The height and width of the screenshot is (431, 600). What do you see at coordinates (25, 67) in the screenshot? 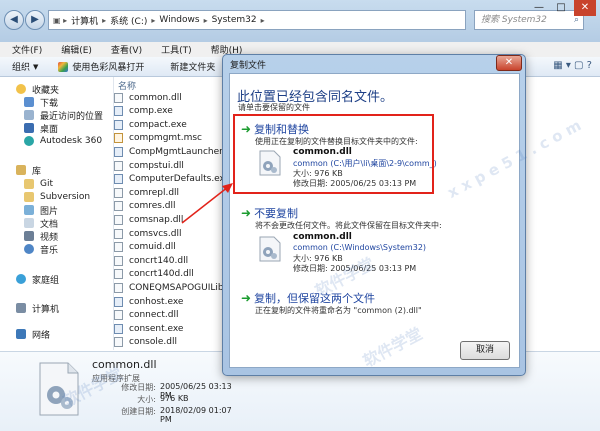
I see `organize-button: 组织 ▼` at bounding box center [25, 67].